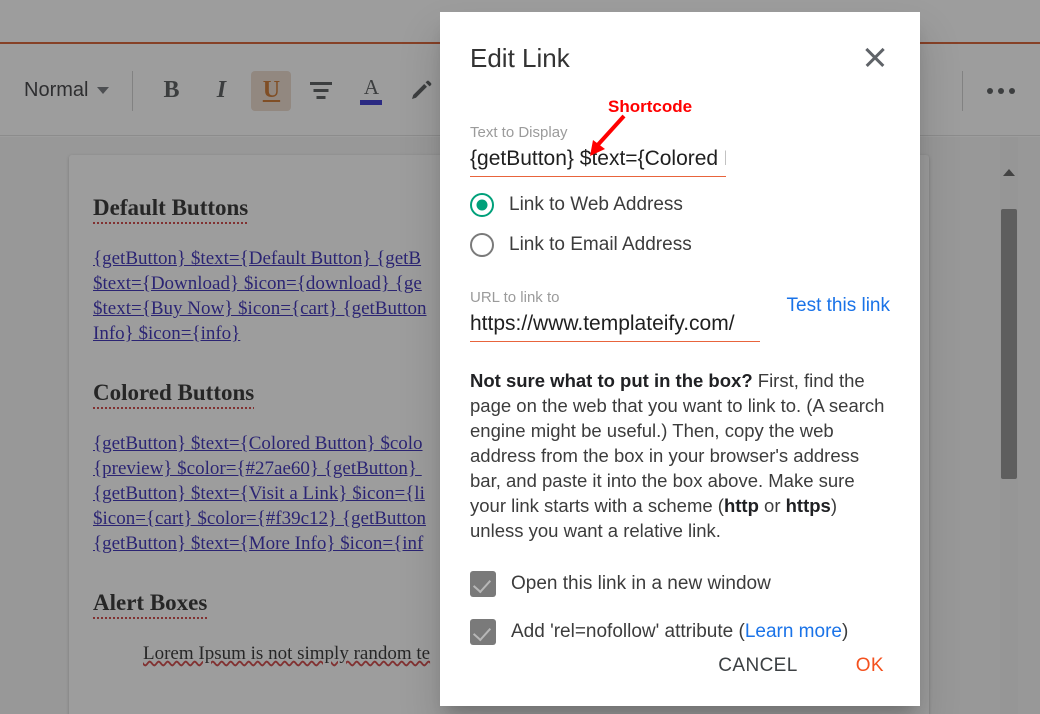 This screenshot has height=714, width=1040. I want to click on annotation-arrow-icon, so click(608, 135).